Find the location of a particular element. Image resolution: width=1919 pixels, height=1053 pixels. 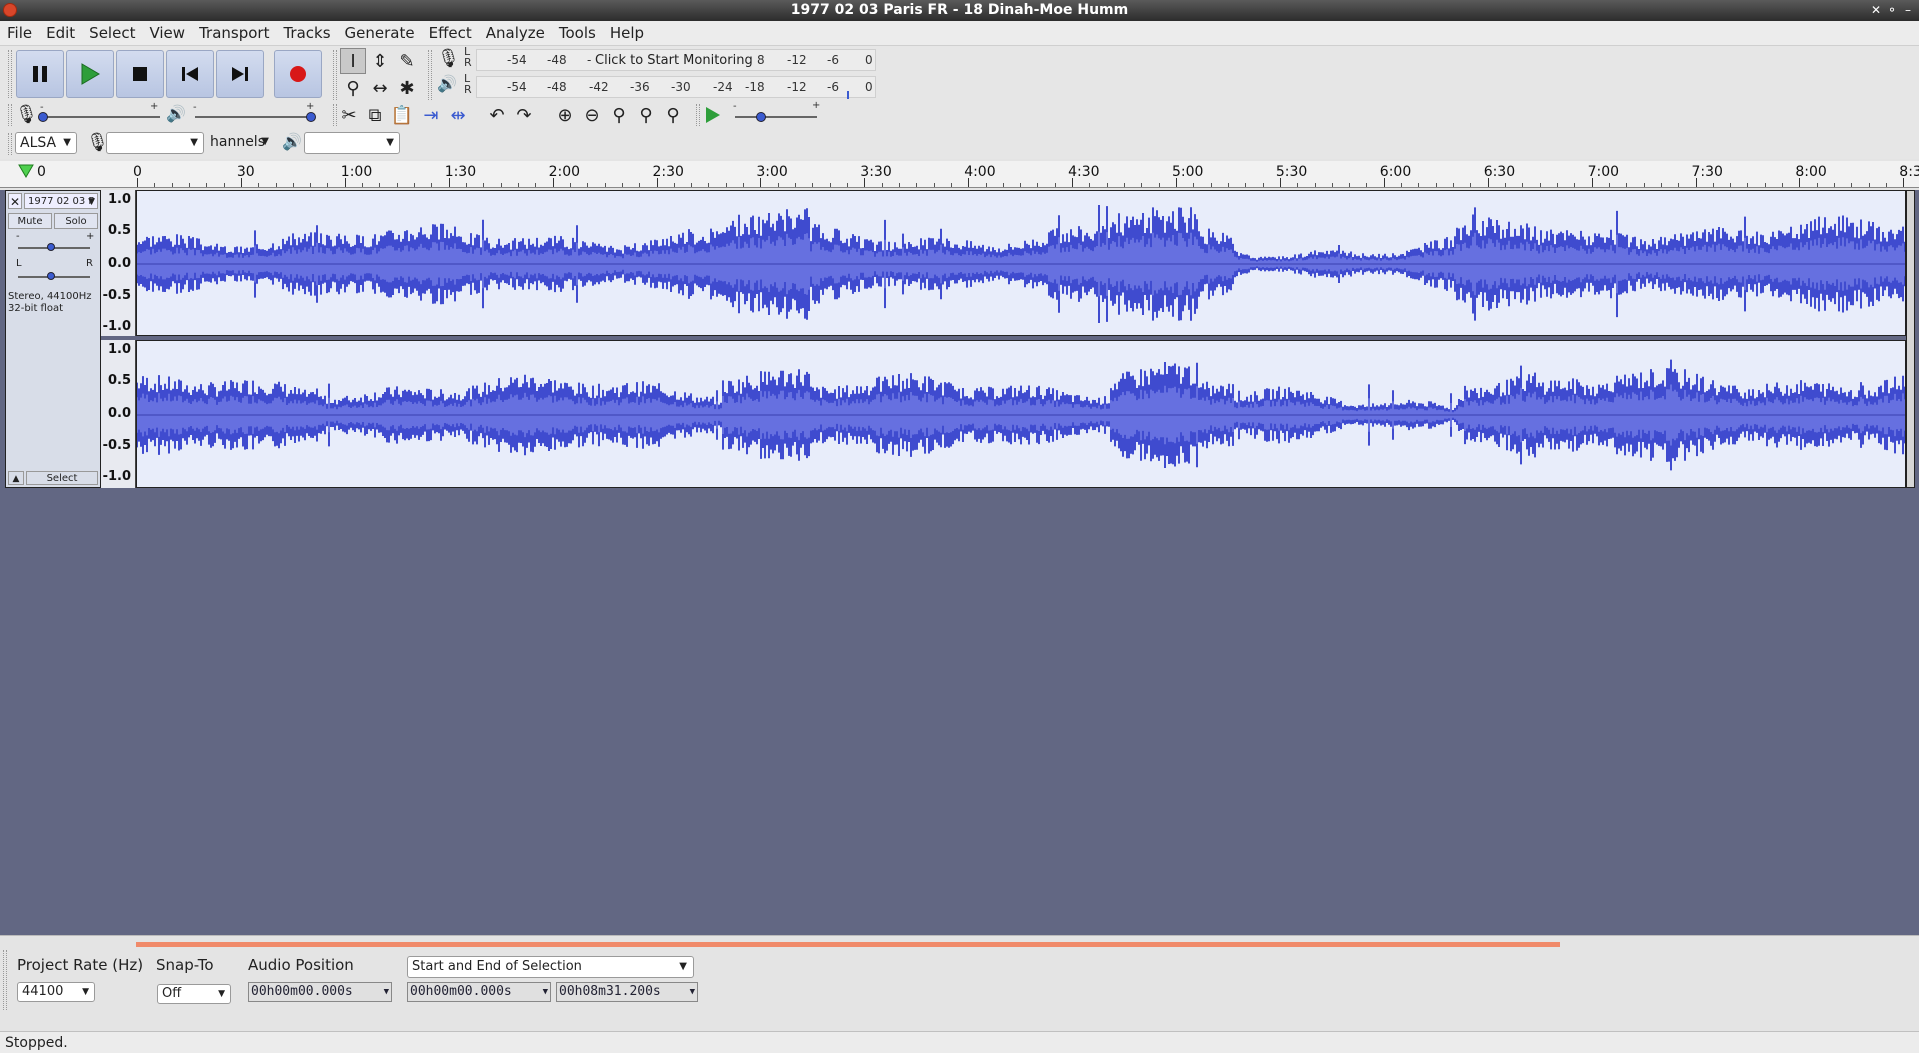

waveform-right-channel is located at coordinates (1021, 414).